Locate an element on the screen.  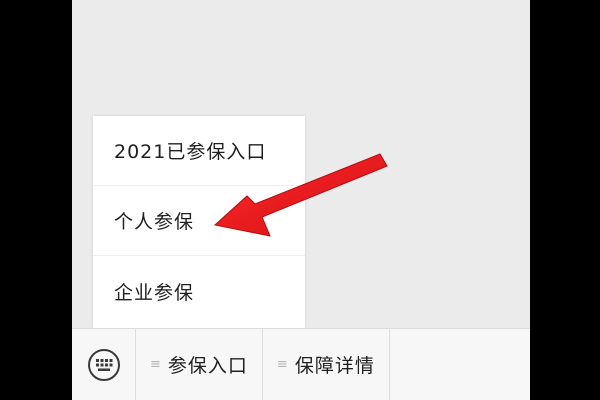
popup-item-label: 2021已参保入口 is located at coordinates (190, 152).